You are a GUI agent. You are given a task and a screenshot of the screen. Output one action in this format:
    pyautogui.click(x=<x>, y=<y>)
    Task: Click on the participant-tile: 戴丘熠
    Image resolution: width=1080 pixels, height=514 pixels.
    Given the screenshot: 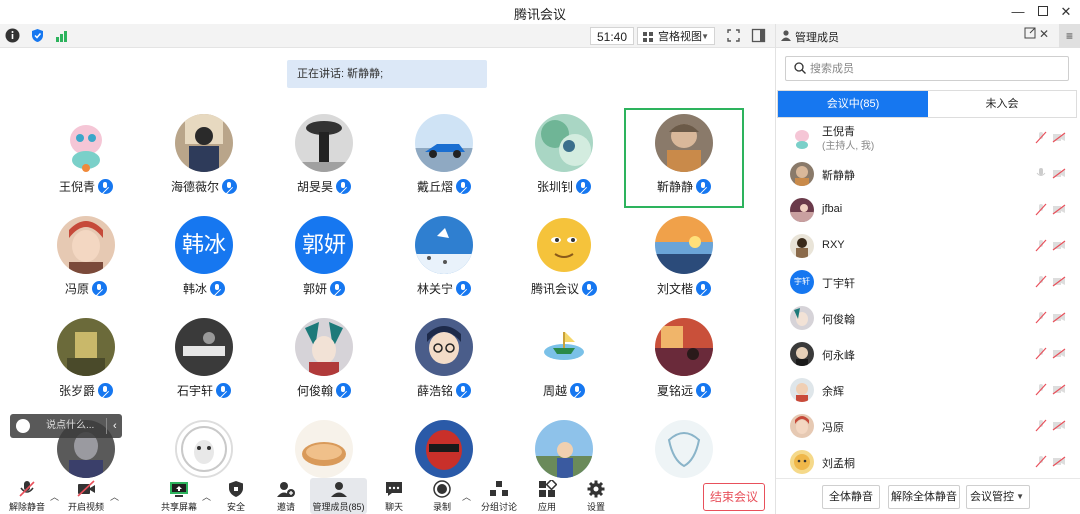 What is the action you would take?
    pyautogui.click(x=444, y=158)
    